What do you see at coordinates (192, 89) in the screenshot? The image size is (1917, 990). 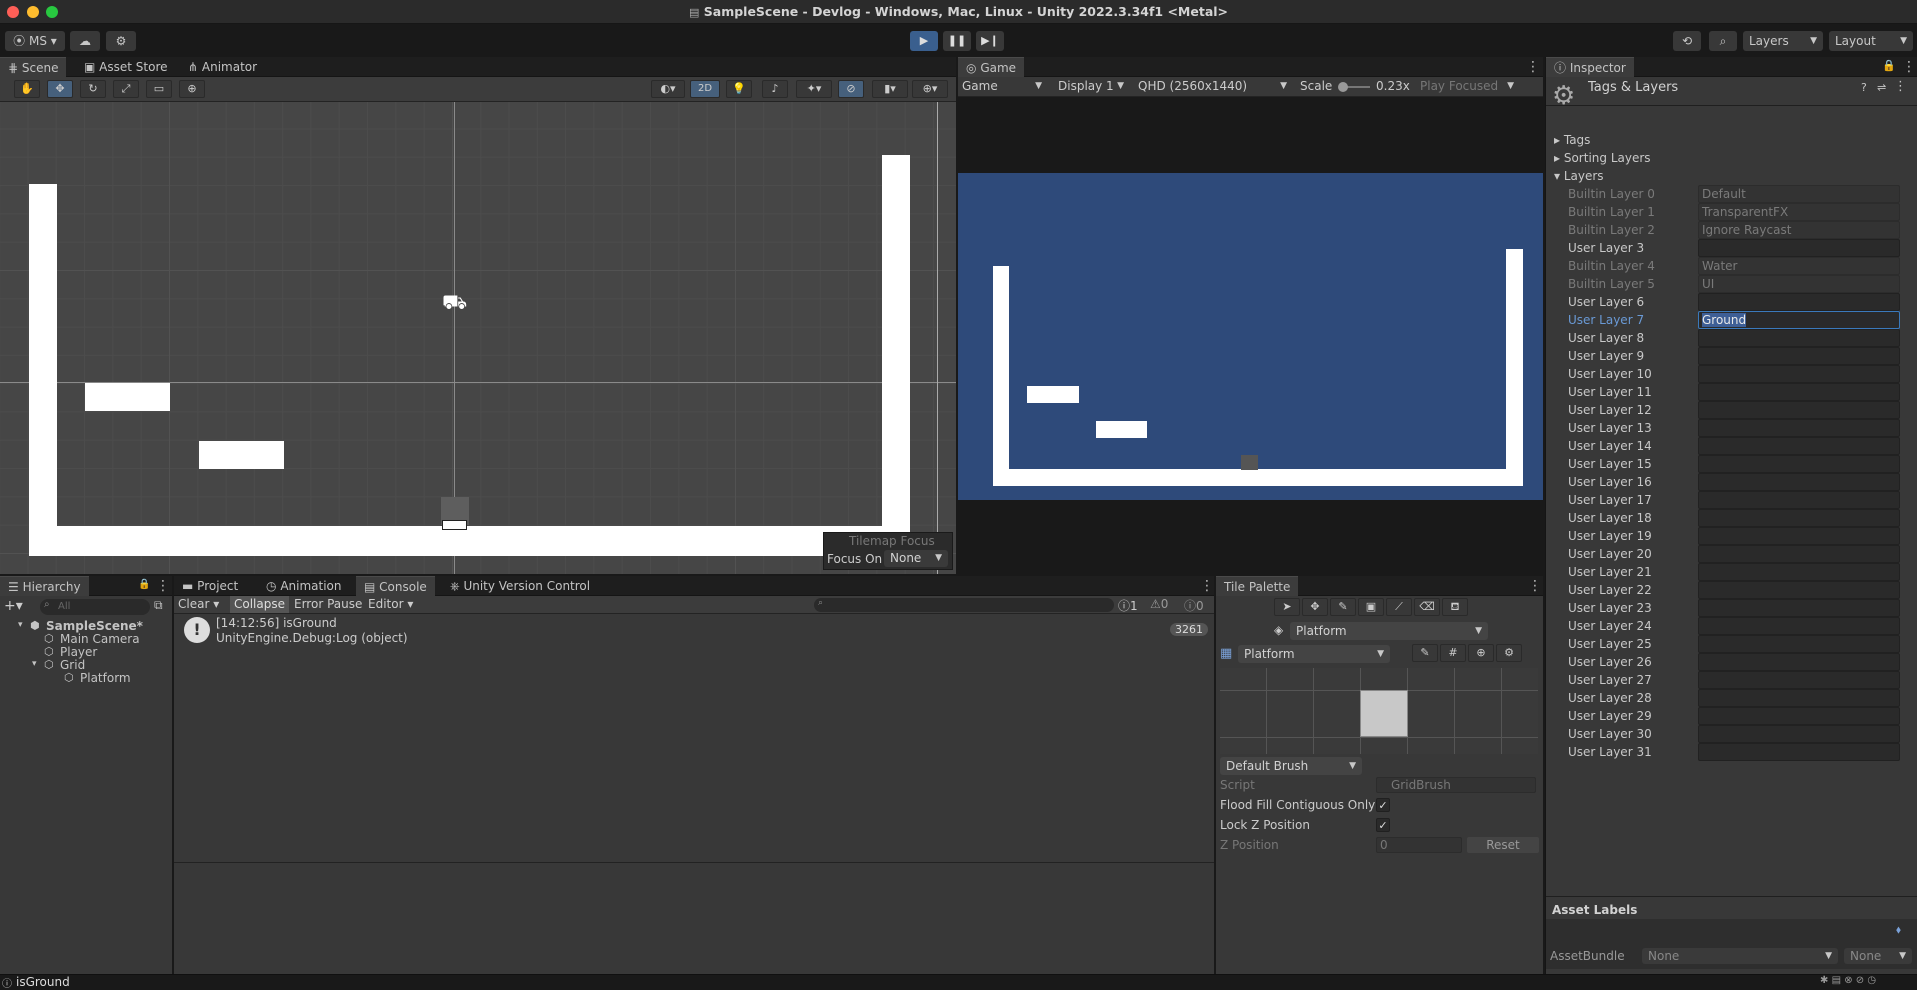 I see `transform-tool-icon: ⊕` at bounding box center [192, 89].